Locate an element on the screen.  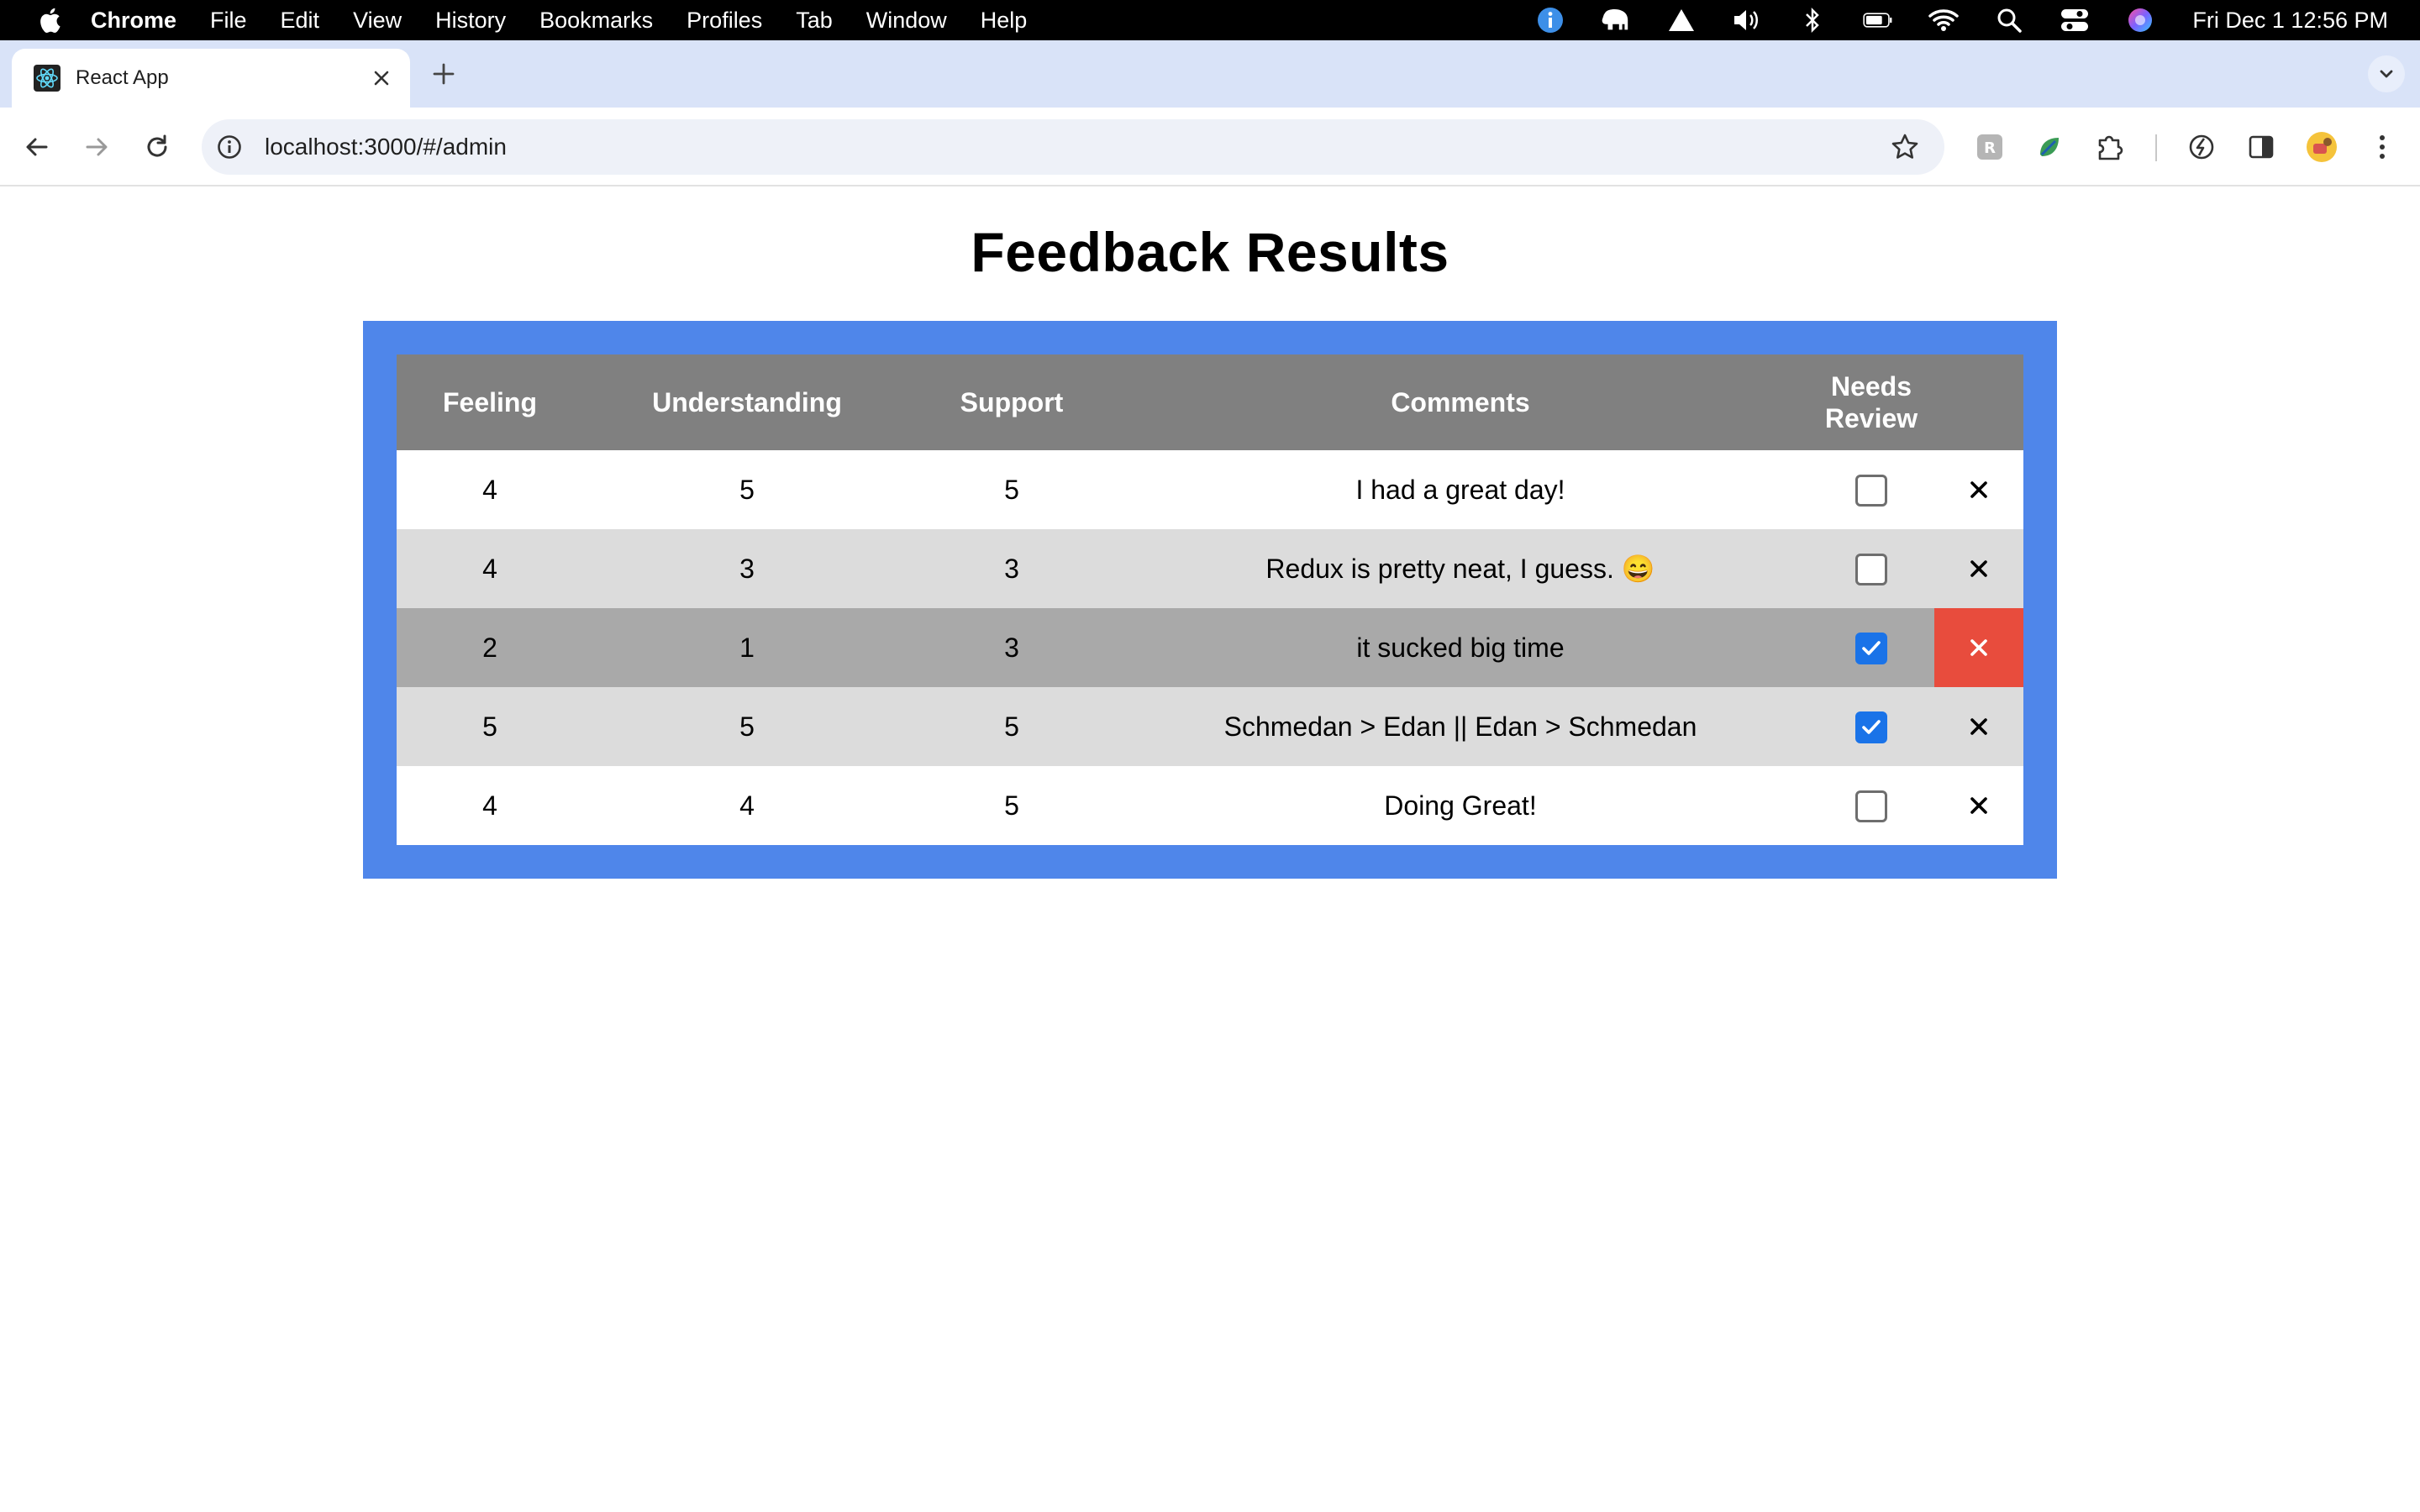
back-arrow-icon is located at coordinates (37, 147).